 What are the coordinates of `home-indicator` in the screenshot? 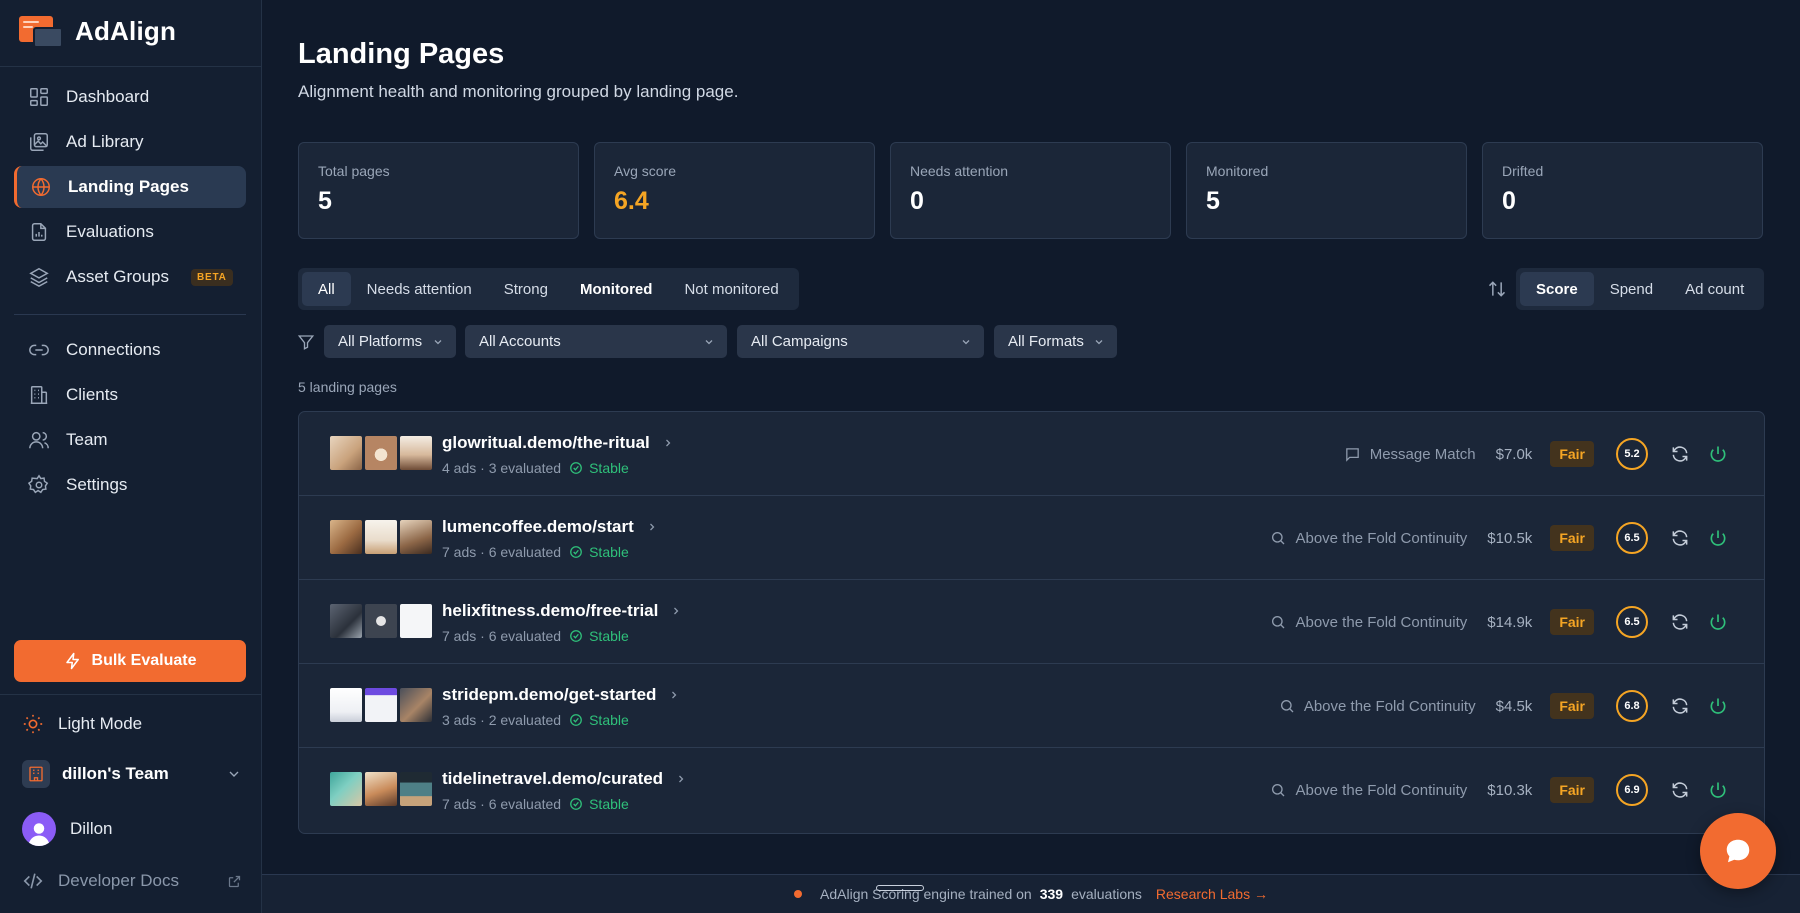 It's located at (900, 888).